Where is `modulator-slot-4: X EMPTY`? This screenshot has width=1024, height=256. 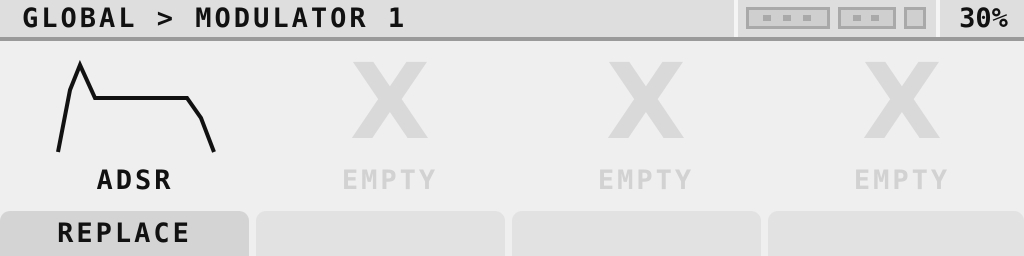 modulator-slot-4: X EMPTY is located at coordinates (902, 120).